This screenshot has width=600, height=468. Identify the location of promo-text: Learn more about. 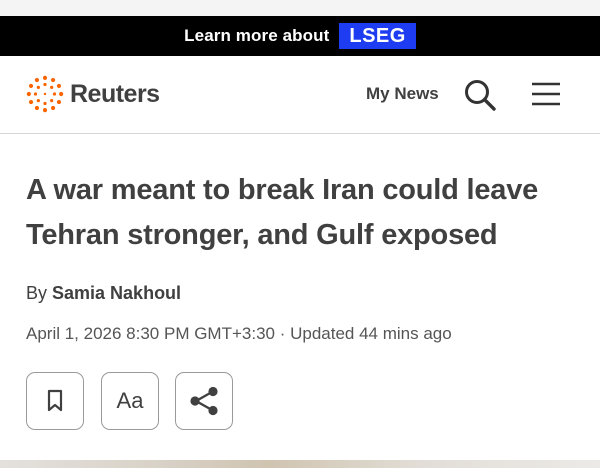
(257, 35).